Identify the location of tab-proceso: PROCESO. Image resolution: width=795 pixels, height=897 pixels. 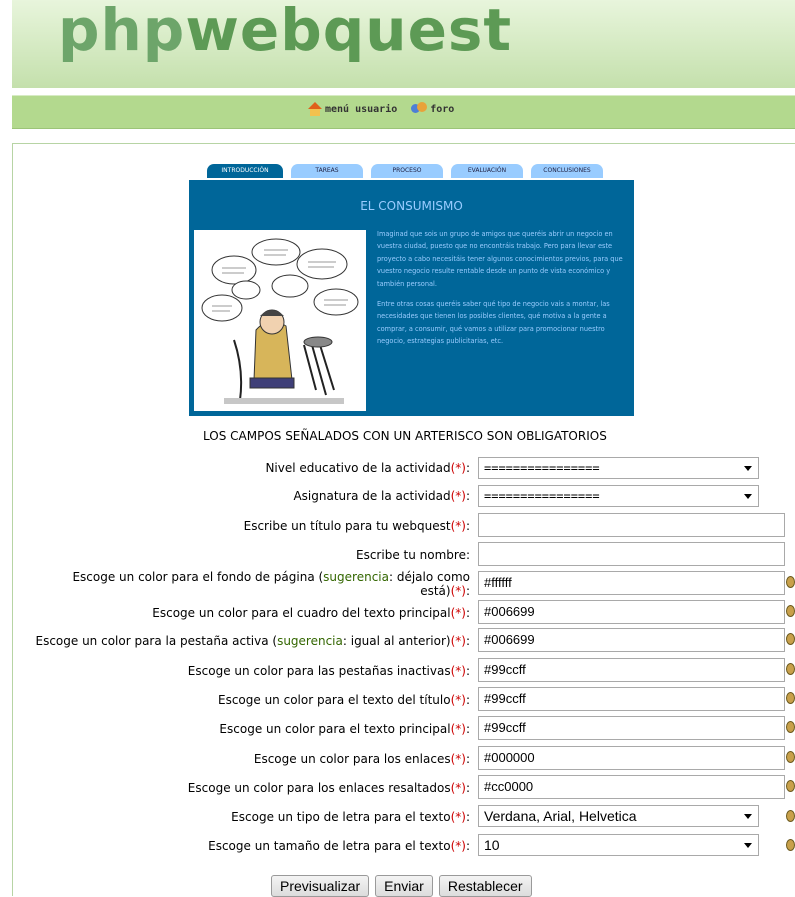
(407, 171).